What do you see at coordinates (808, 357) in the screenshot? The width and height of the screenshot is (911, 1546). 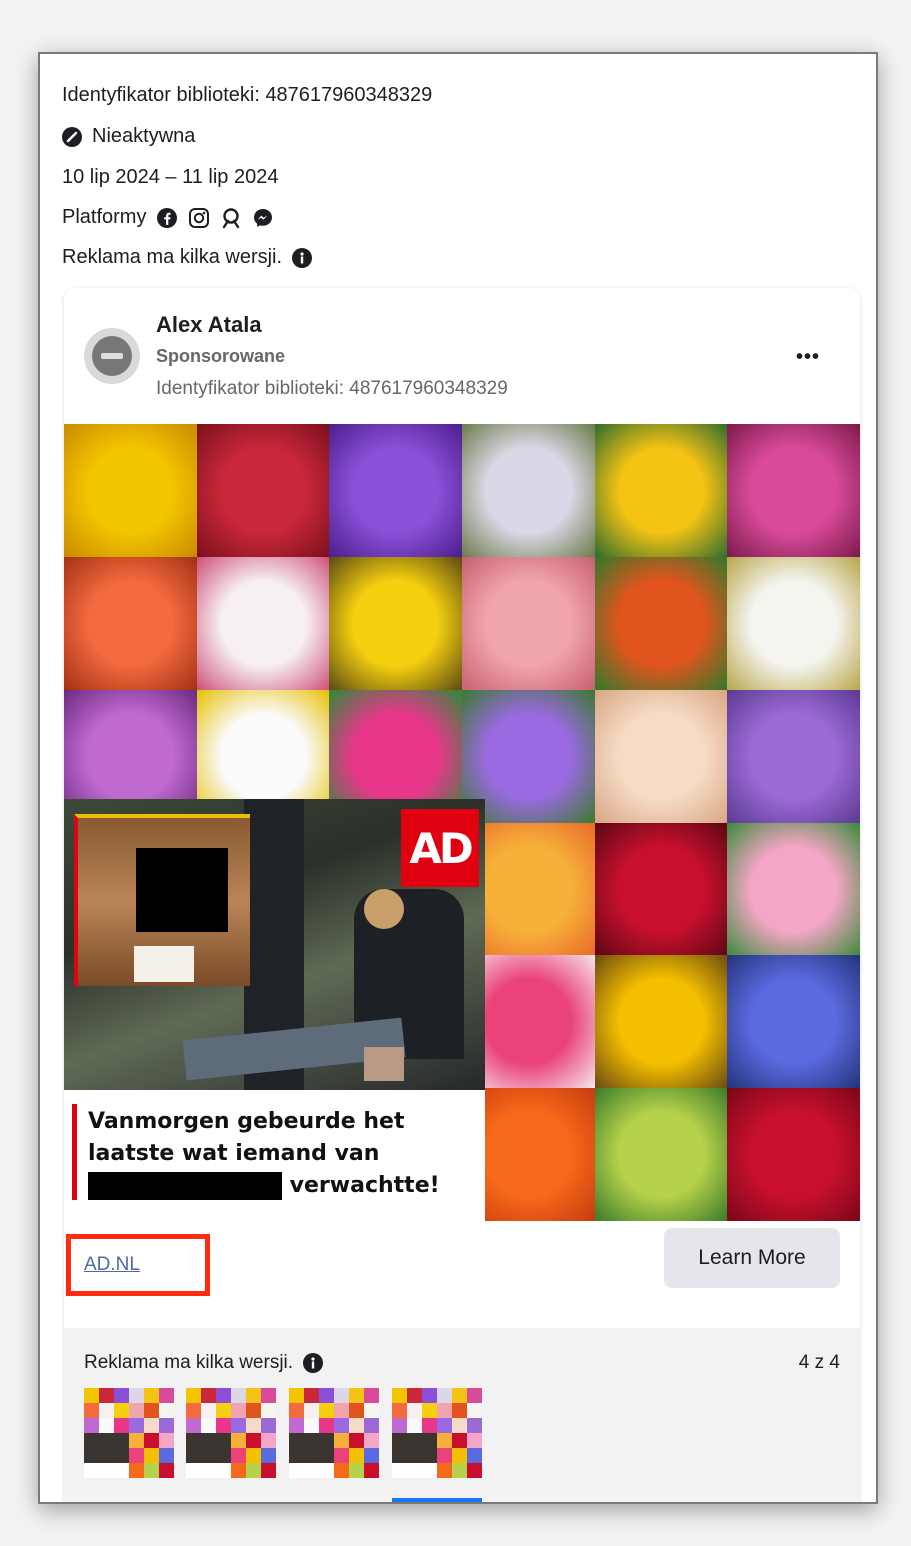 I see `more-options-button: •••` at bounding box center [808, 357].